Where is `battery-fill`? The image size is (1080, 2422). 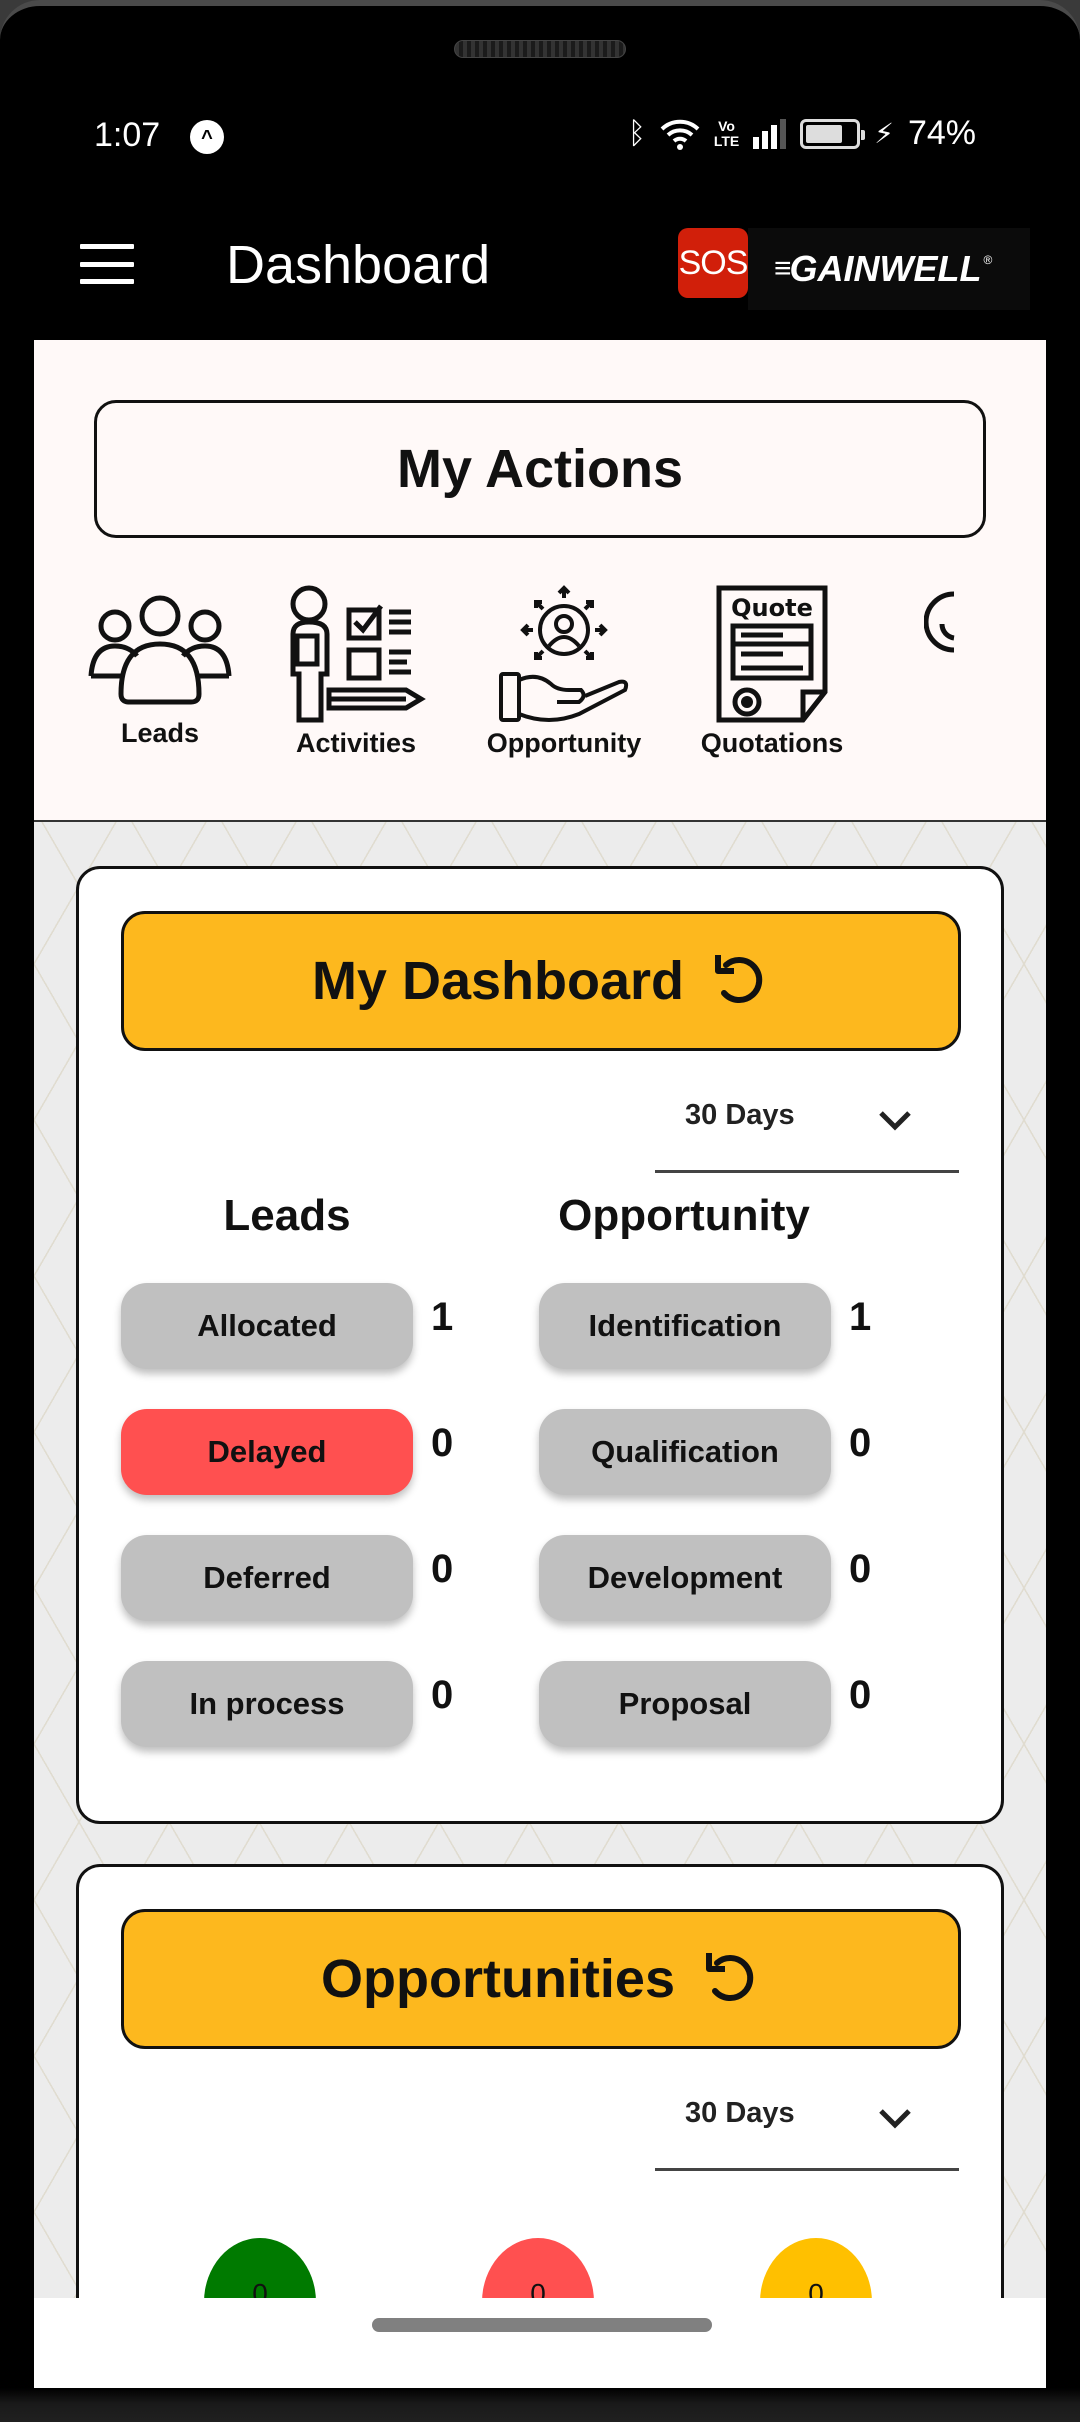 battery-fill is located at coordinates (824, 133).